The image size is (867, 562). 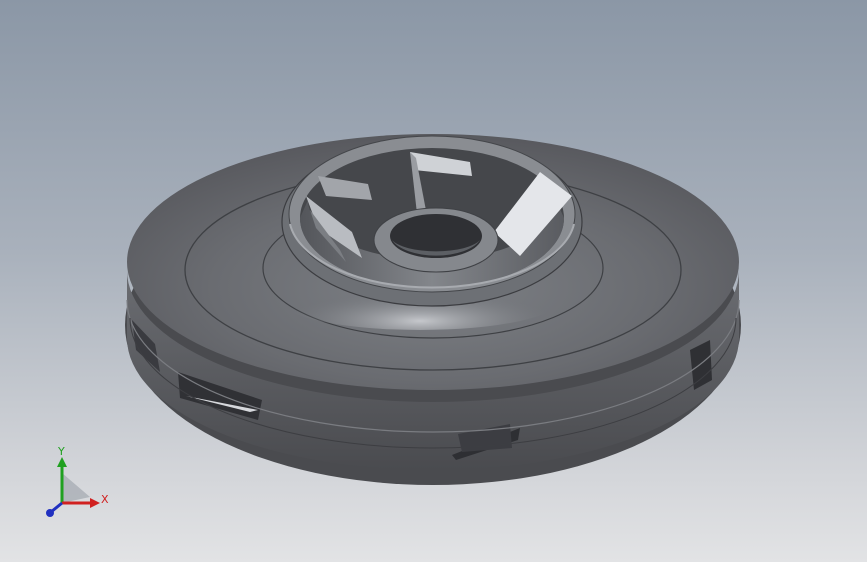 I want to click on triad-graphic, so click(x=73, y=487).